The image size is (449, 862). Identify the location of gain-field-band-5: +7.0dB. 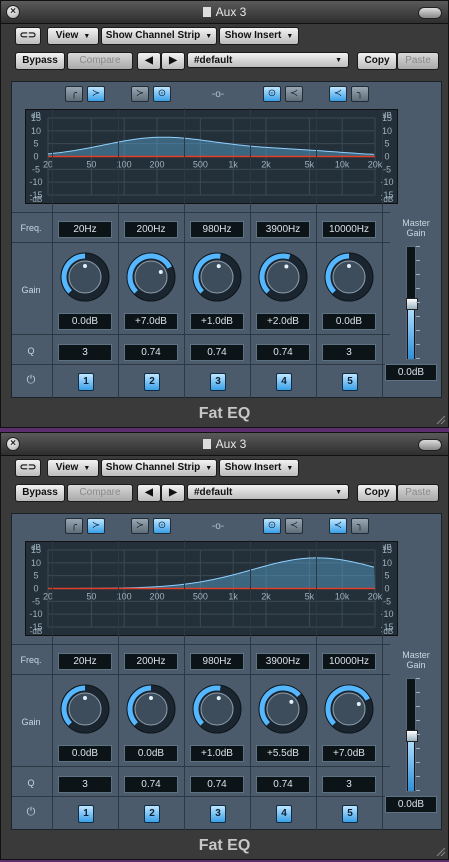
(349, 753).